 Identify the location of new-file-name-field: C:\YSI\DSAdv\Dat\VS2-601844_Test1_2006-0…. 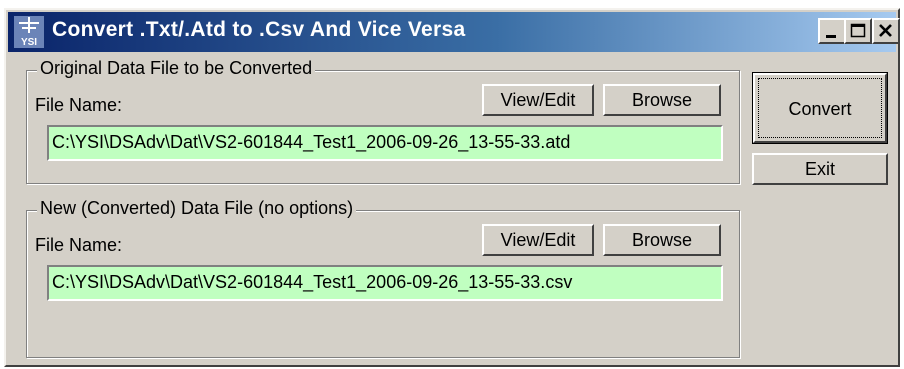
(385, 283).